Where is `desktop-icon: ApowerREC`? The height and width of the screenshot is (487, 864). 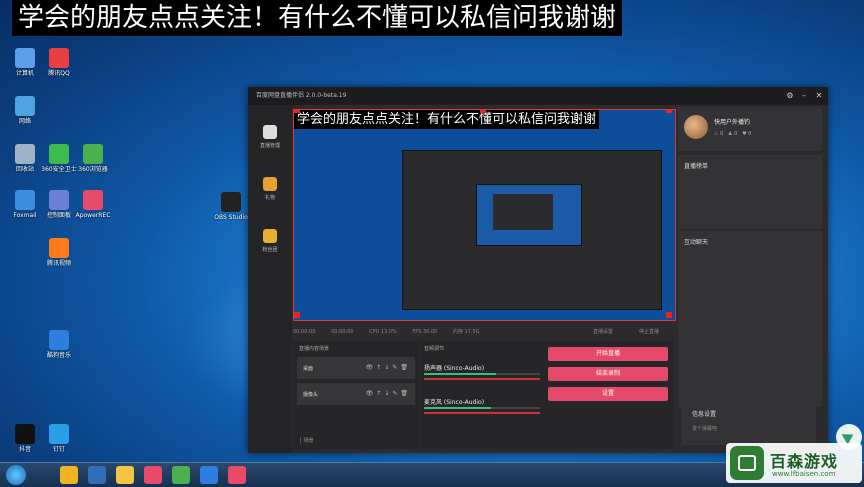
desktop-icon: ApowerREC is located at coordinates (93, 204).